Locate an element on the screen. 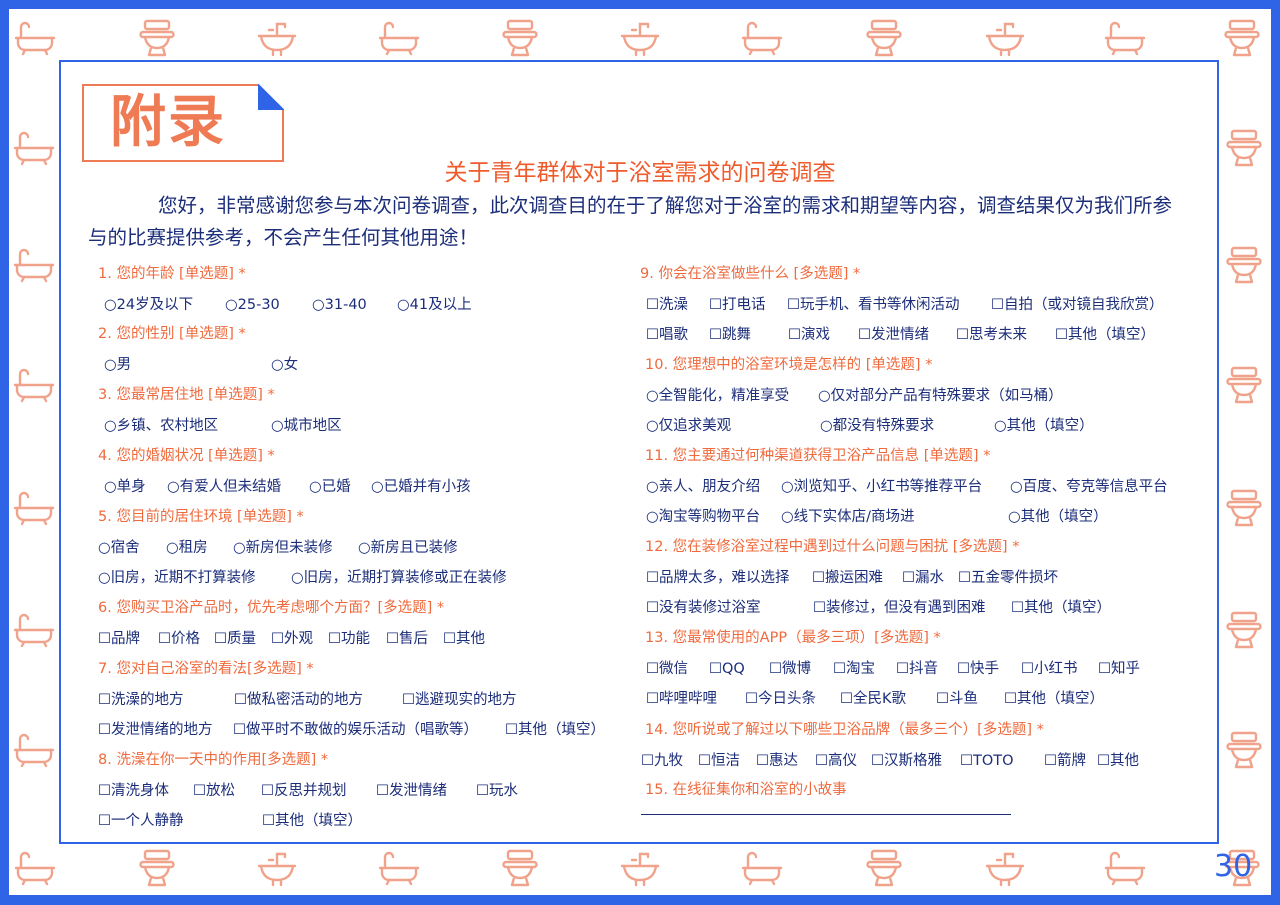  radio-option: ○浏览知乎、小红书等推荐平台 is located at coordinates (881, 487).